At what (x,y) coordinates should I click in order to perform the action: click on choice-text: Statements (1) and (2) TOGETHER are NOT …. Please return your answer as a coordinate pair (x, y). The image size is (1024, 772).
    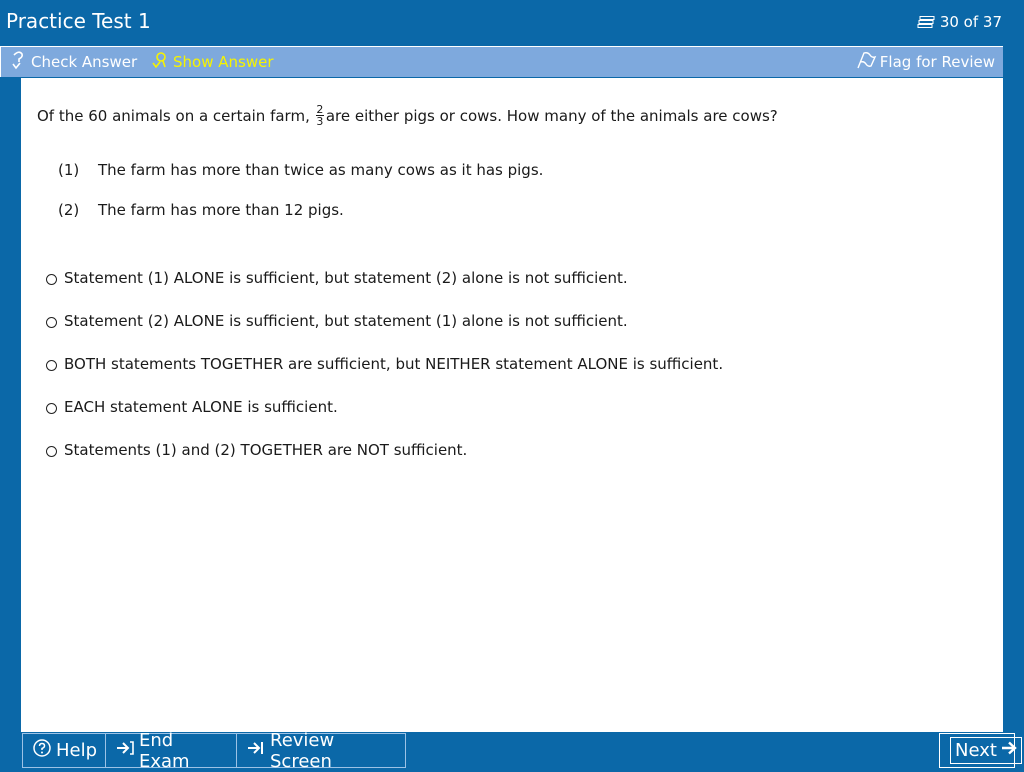
    Looking at the image, I should click on (266, 450).